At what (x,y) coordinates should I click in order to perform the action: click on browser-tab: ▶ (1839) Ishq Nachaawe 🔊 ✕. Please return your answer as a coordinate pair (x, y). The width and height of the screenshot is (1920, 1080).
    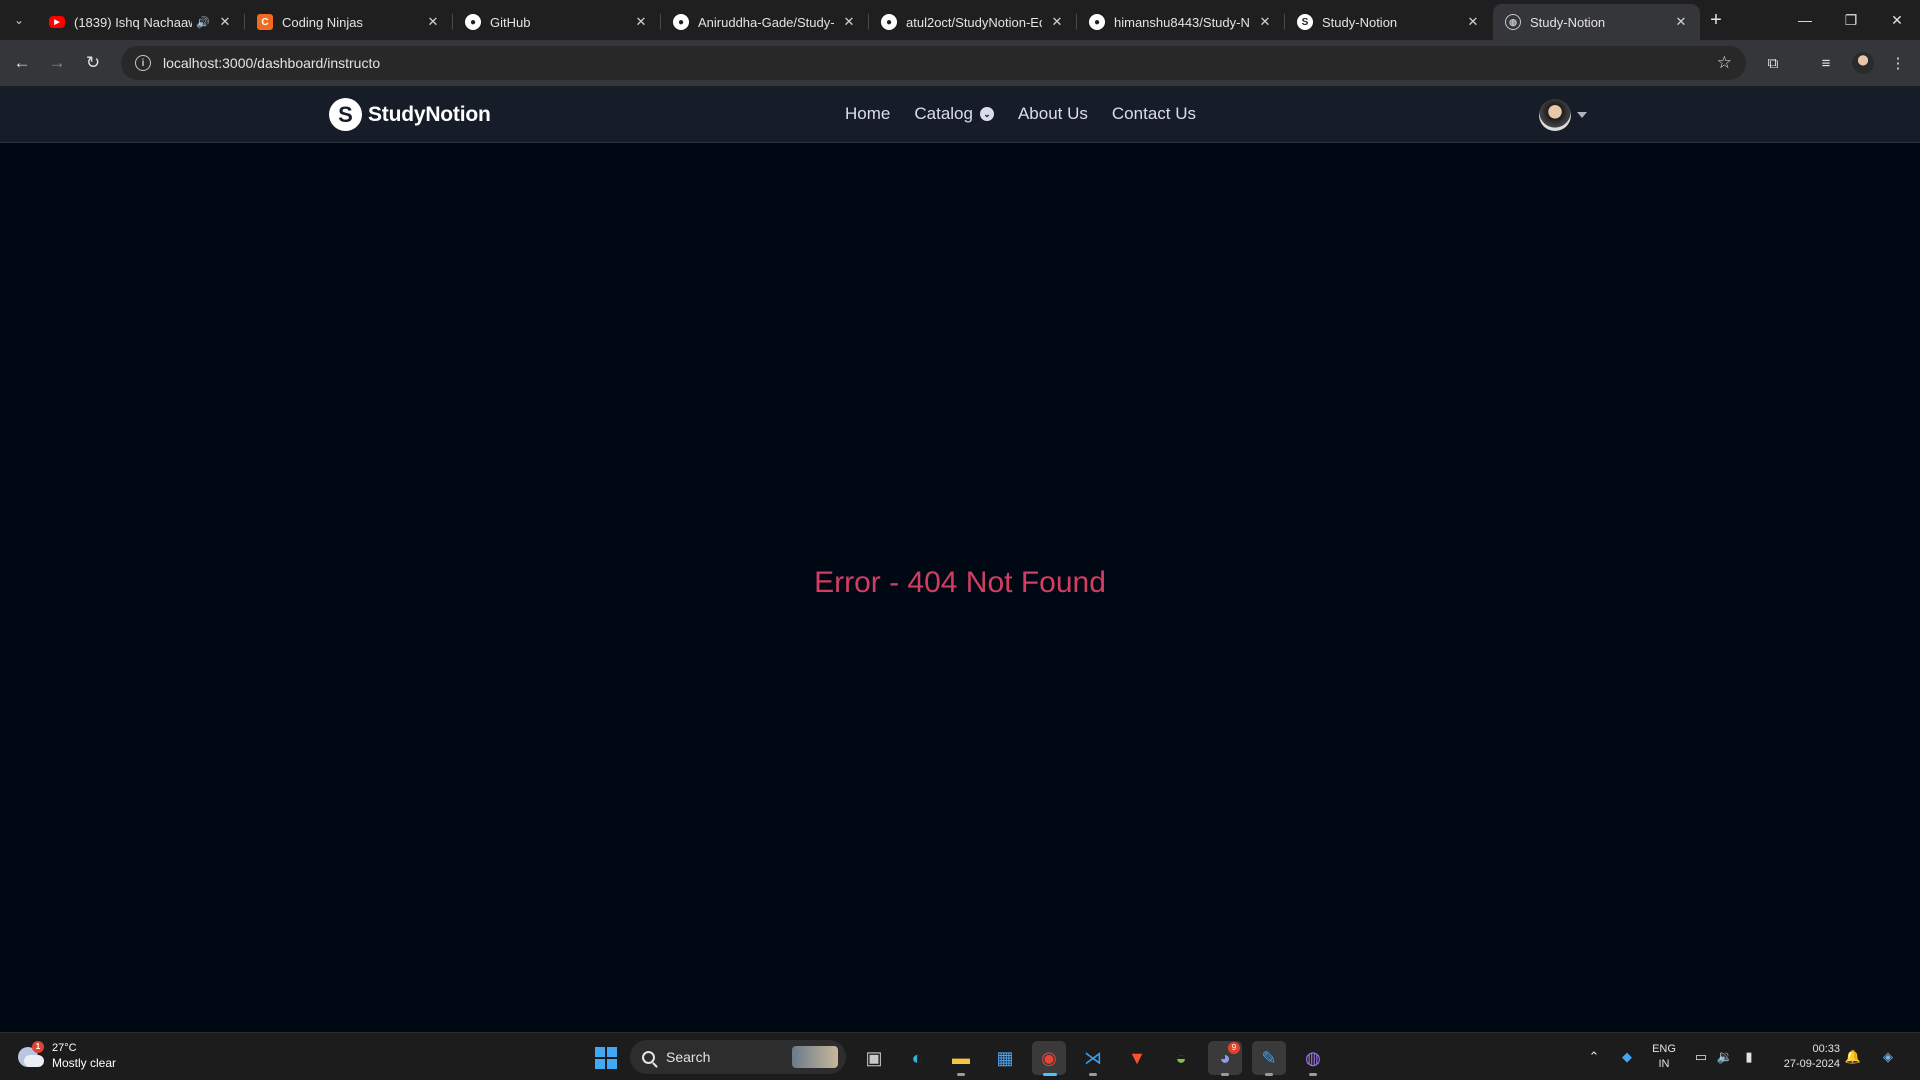
    Looking at the image, I should click on (140, 22).